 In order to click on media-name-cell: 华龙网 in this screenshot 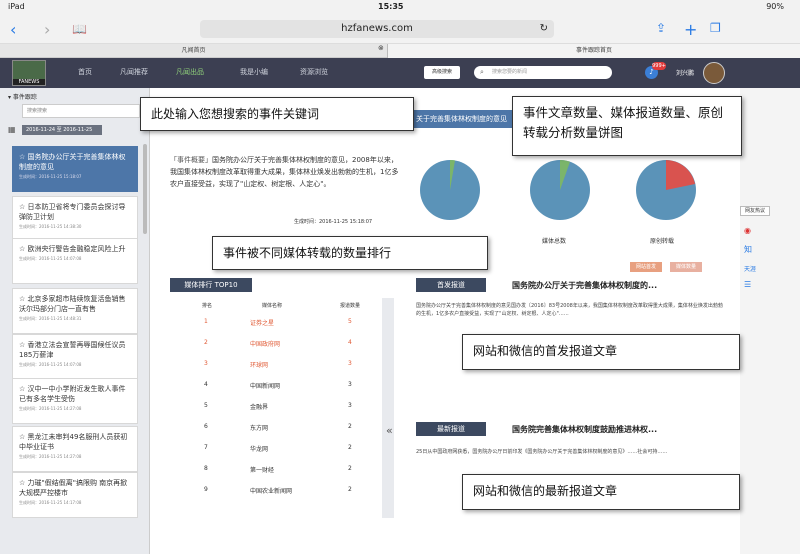, I will do `click(259, 449)`.